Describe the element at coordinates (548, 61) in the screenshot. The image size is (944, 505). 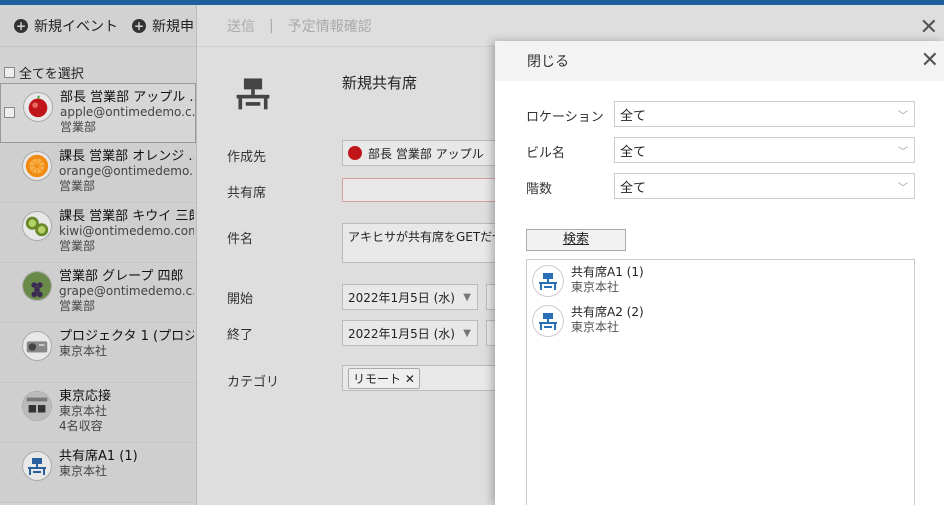
I see `close-link: 閉じる` at that location.